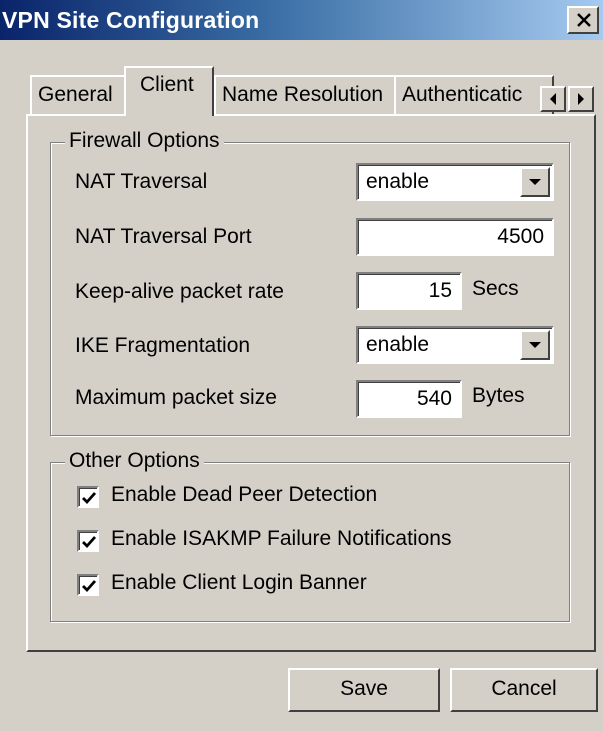  I want to click on nat-traversal-value: enable, so click(398, 181).